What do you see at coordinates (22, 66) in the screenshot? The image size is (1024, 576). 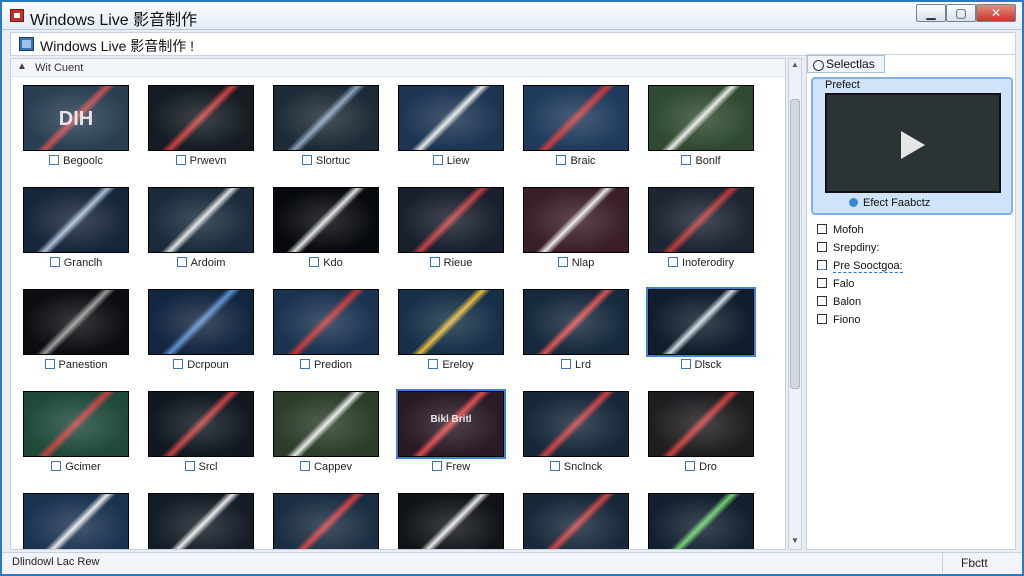 I see `collapse-arrow-icon: ▲` at bounding box center [22, 66].